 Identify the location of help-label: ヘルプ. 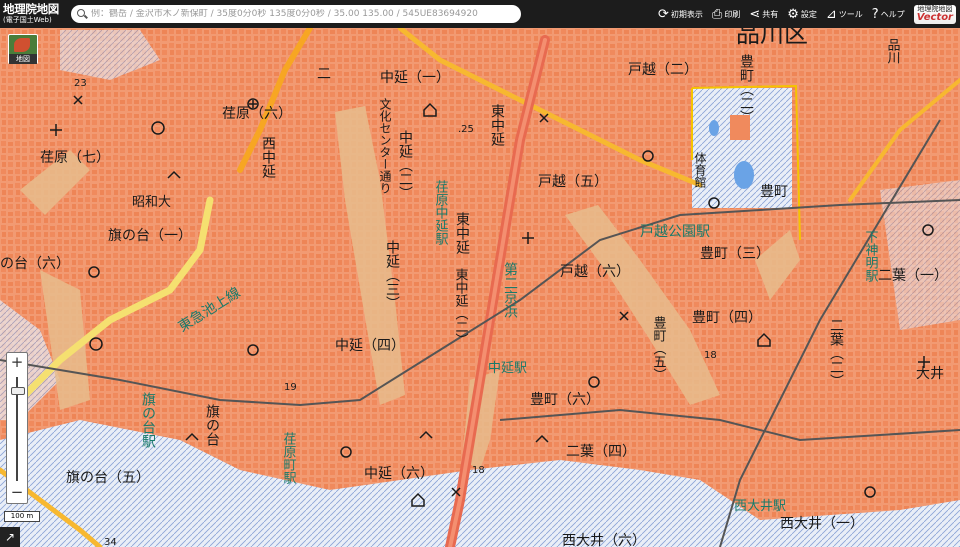
(892, 14).